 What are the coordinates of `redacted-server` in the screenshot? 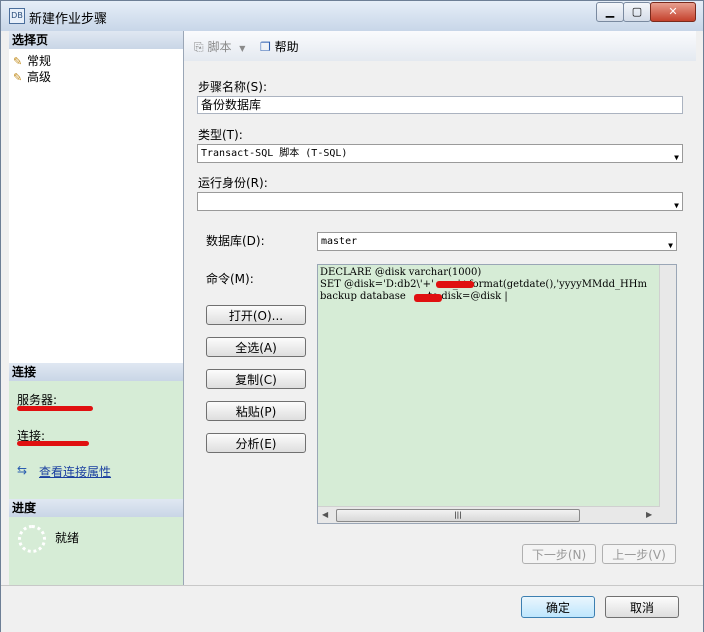 It's located at (55, 408).